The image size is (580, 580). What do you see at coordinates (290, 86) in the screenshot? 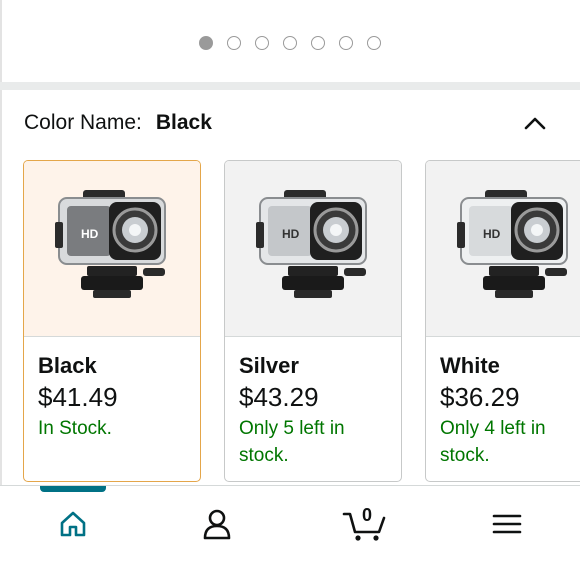
I see `section-divider` at bounding box center [290, 86].